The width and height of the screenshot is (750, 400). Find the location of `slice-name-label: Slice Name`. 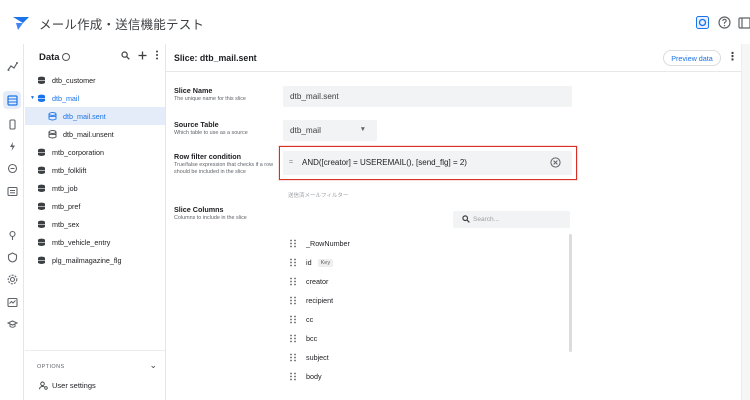

slice-name-label: Slice Name is located at coordinates (193, 90).